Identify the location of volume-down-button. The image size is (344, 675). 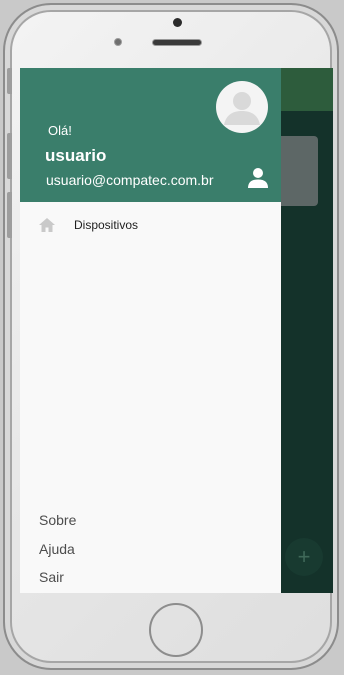
(9, 215).